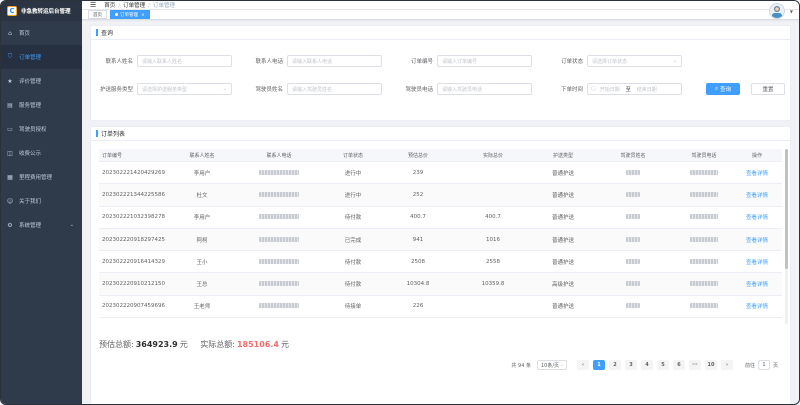 The width and height of the screenshot is (800, 405). I want to click on cell-est: 941, so click(418, 239).